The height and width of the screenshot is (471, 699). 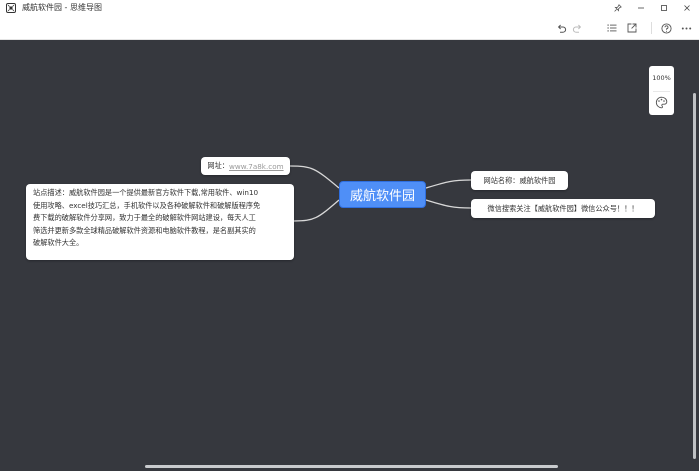 What do you see at coordinates (218, 165) in the screenshot?
I see `topic-url-prefix: 网址：` at bounding box center [218, 165].